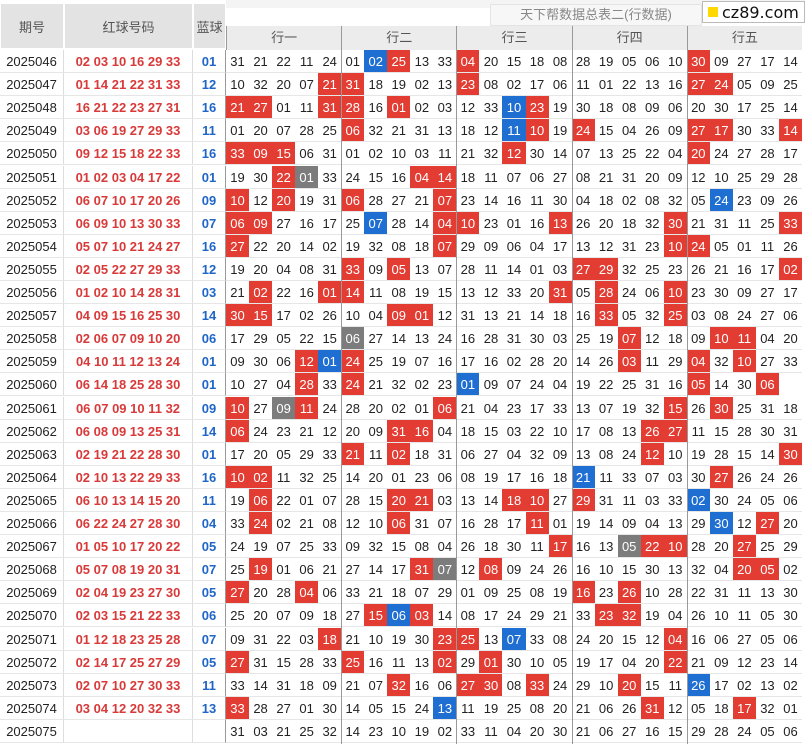 Image resolution: width=805 pixels, height=744 pixels. I want to click on red-balls-cell: 02 19 21 22 28 30, so click(128, 454).